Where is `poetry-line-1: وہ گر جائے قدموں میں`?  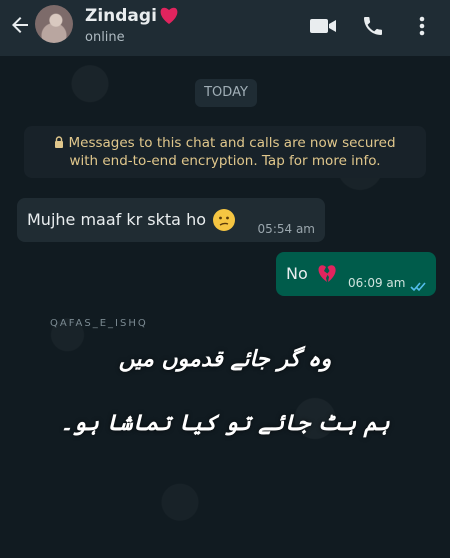 poetry-line-1: وہ گر جائے قدموں میں is located at coordinates (225, 359).